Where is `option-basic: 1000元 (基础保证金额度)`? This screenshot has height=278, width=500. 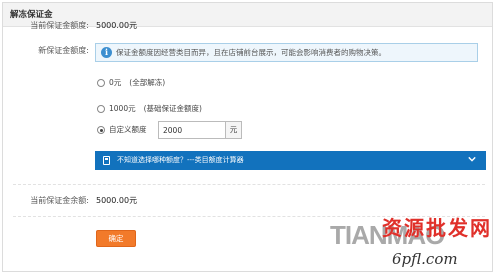 option-basic: 1000元 (基础保证金额度) is located at coordinates (149, 109).